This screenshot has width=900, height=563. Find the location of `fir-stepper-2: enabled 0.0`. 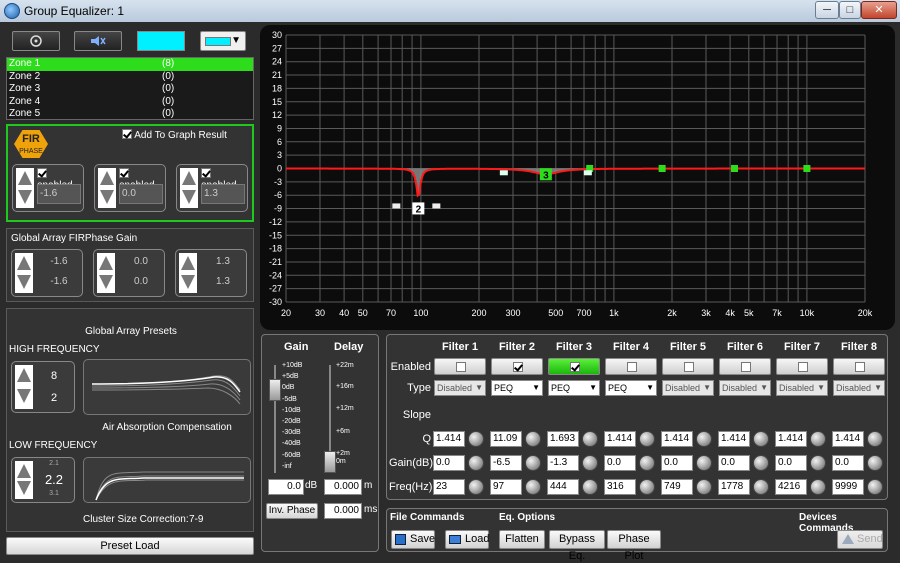

fir-stepper-2: enabled 0.0 is located at coordinates (130, 188).